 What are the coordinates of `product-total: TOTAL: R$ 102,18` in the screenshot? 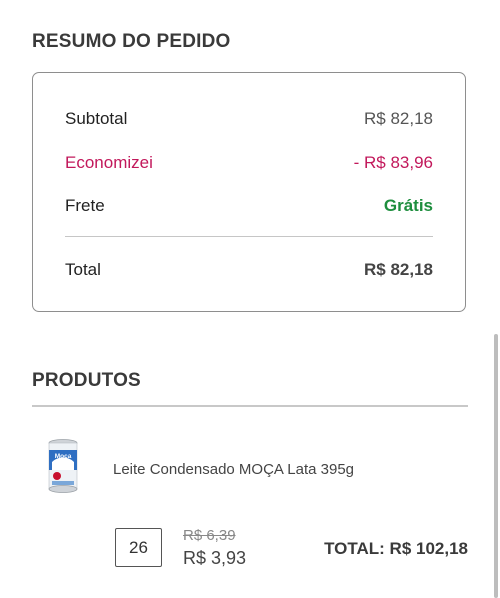 It's located at (396, 548).